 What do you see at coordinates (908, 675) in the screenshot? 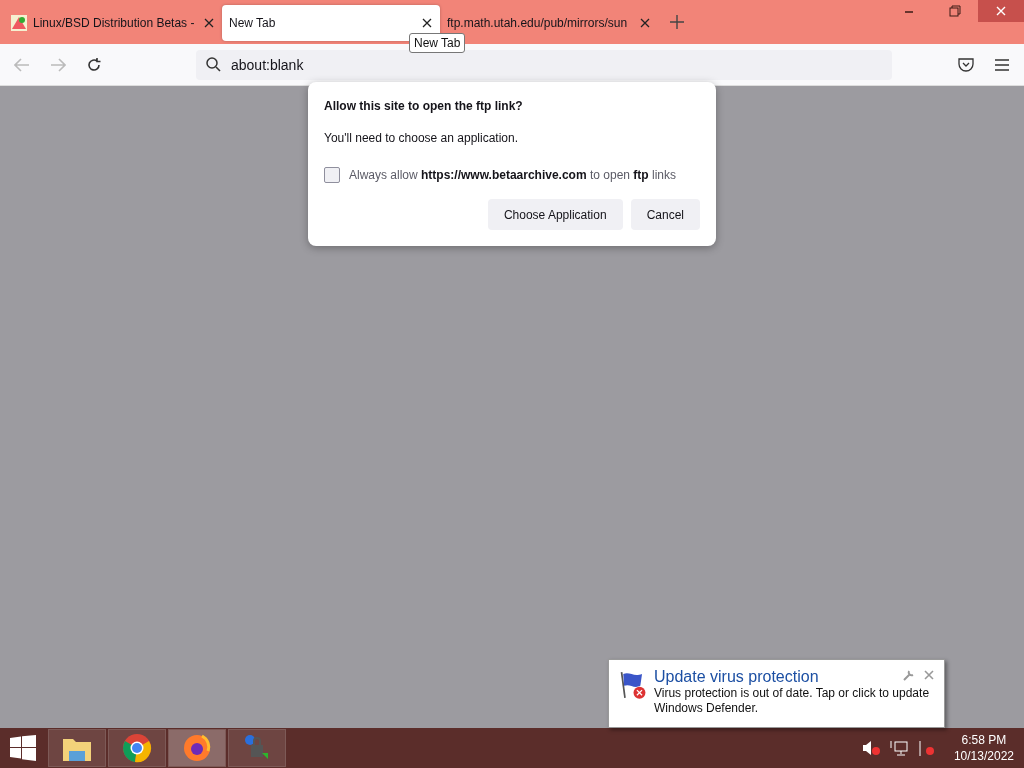
I see `wrench-icon` at bounding box center [908, 675].